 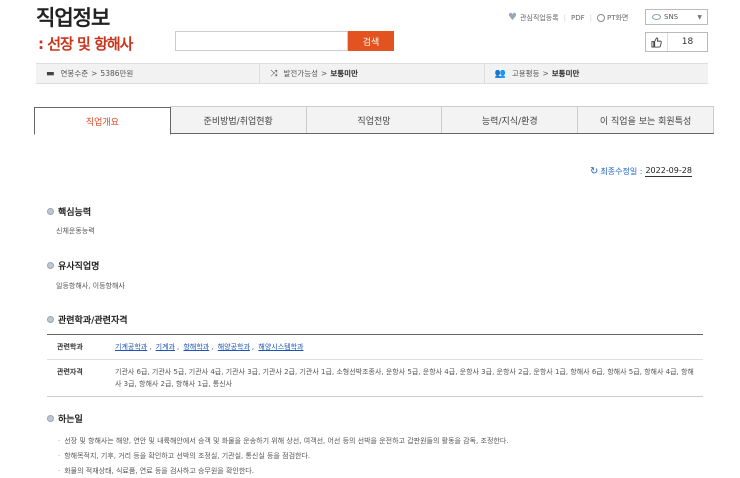 I want to click on related-heading: 관련학과/관련자격, so click(x=93, y=321).